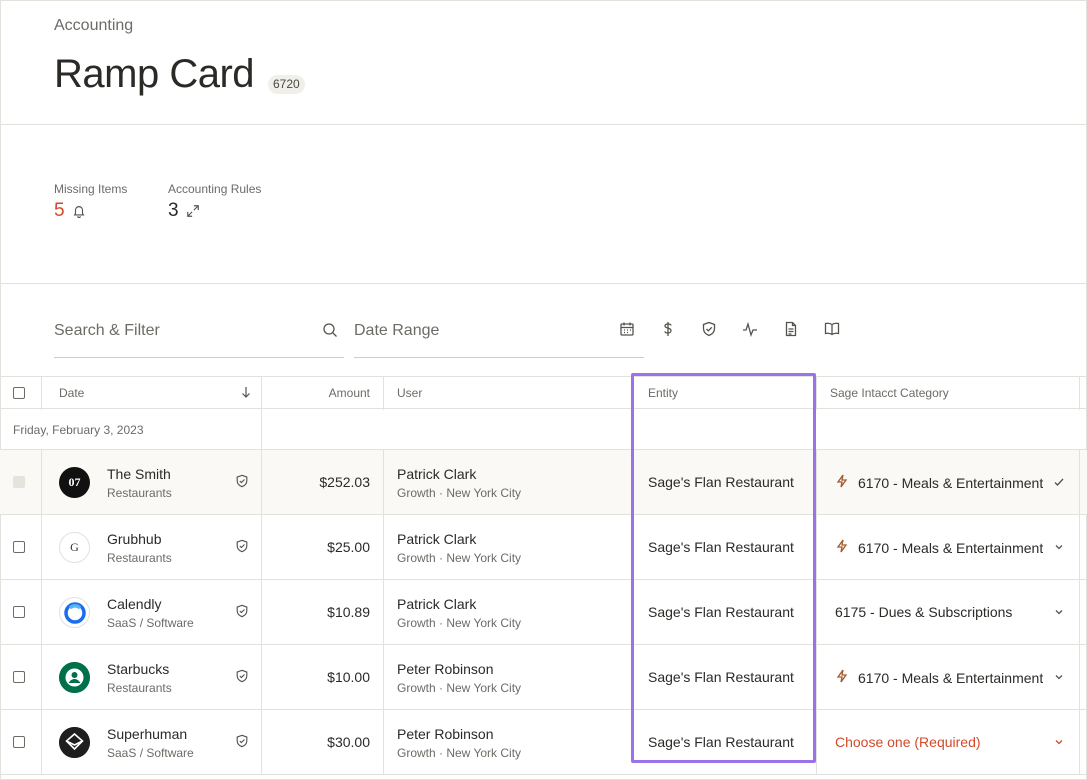 The height and width of the screenshot is (780, 1087). I want to click on accounting-rules-stat: Accounting Rules 3, so click(214, 202).